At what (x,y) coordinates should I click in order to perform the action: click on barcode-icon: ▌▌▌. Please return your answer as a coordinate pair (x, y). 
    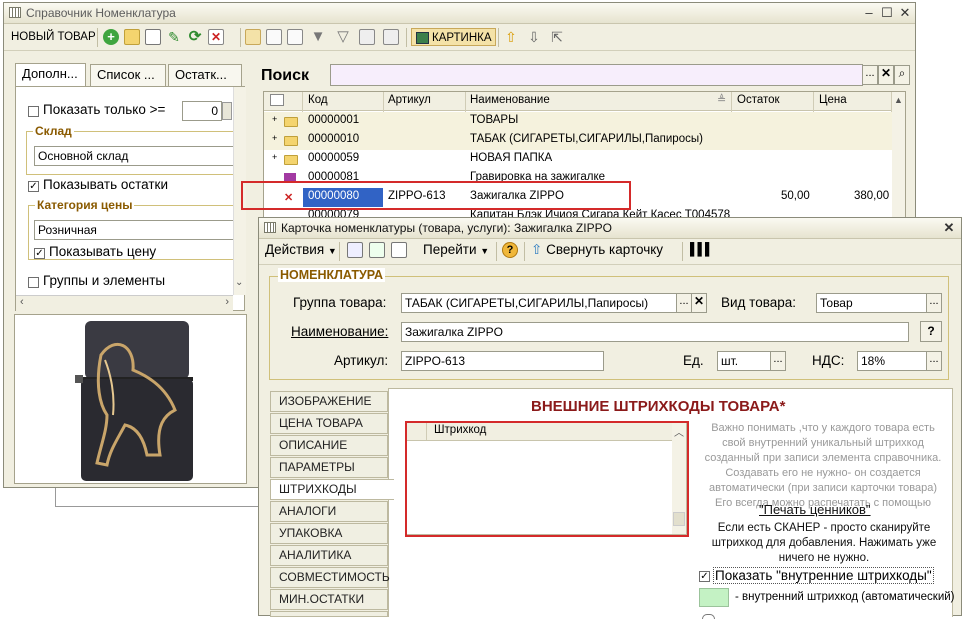
    Looking at the image, I should click on (701, 249).